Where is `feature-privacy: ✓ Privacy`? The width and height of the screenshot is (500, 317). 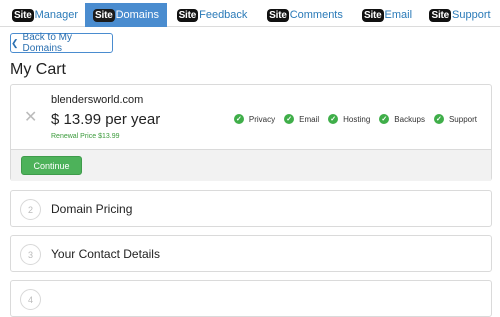
feature-privacy: ✓ Privacy is located at coordinates (254, 119).